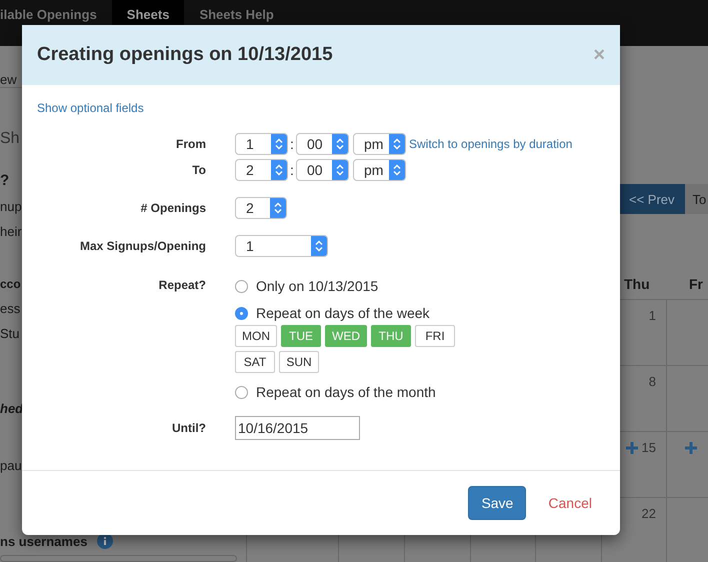 The width and height of the screenshot is (708, 562). I want to click on field-label: Max Signups/Opening, so click(142, 245).